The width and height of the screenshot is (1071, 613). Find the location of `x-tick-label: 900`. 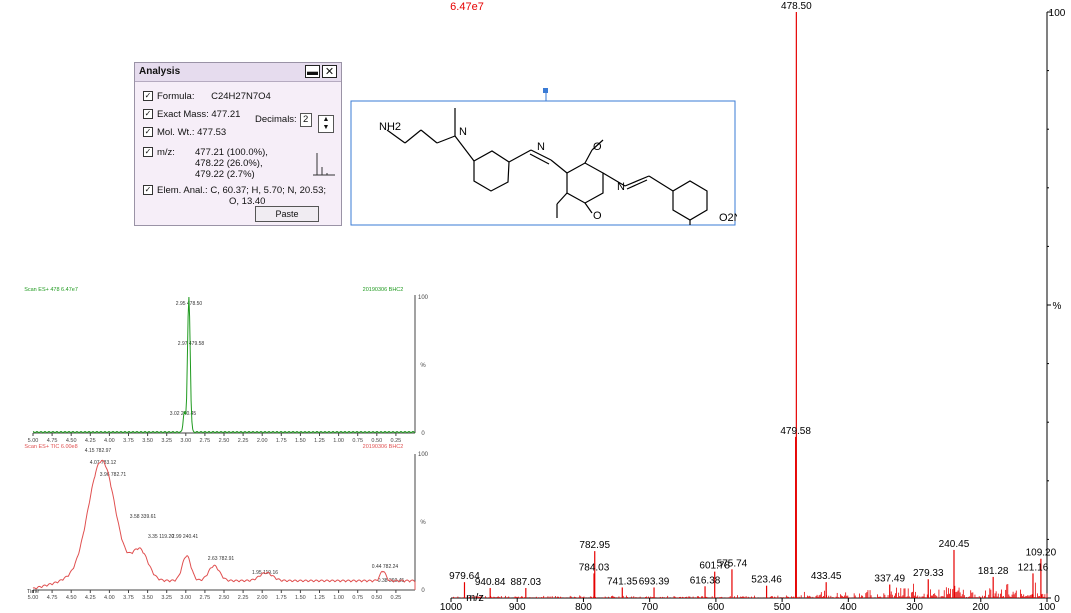

x-tick-label: 900 is located at coordinates (517, 607).